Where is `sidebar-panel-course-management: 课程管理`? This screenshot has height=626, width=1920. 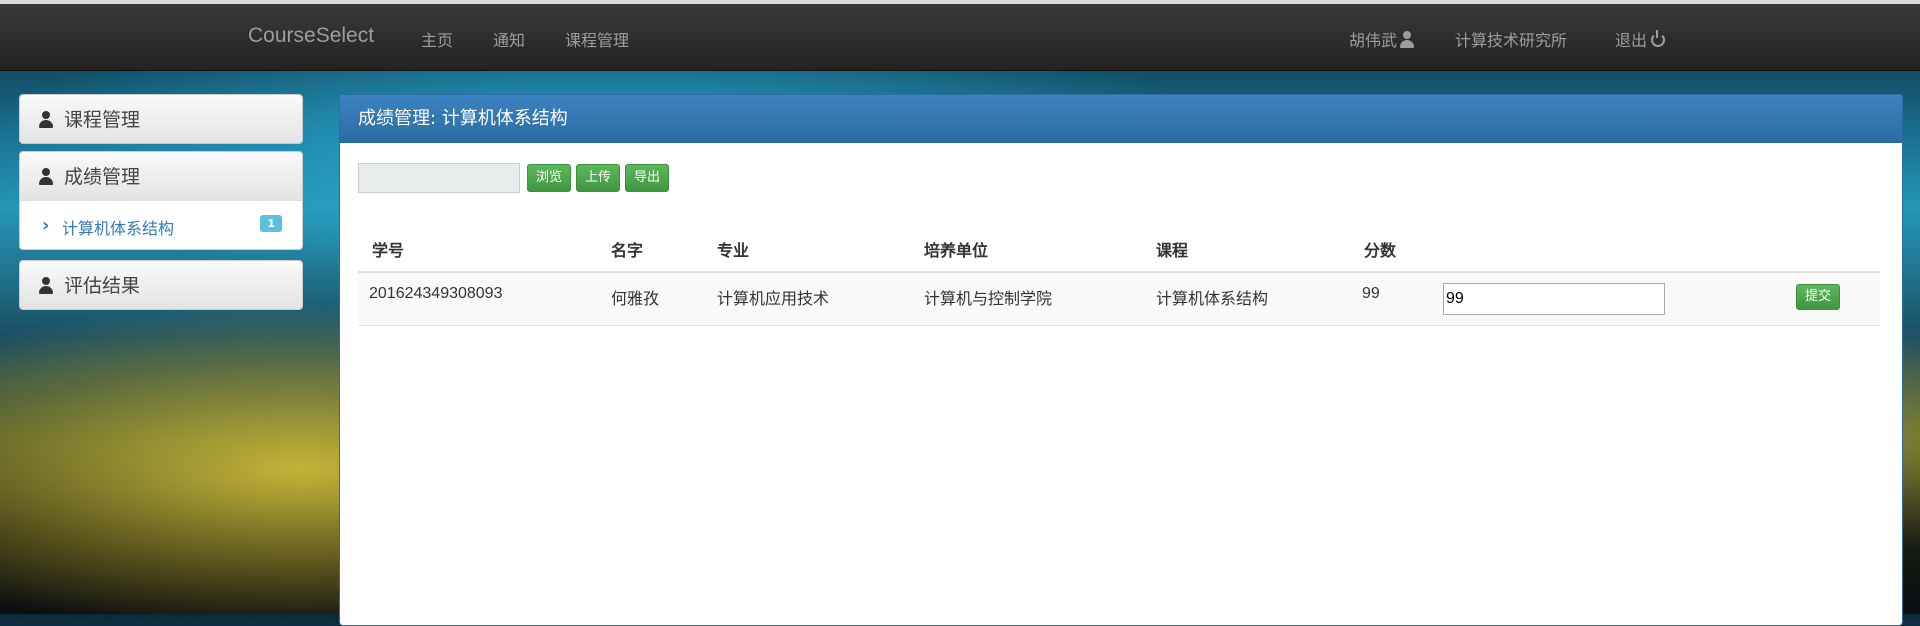 sidebar-panel-course-management: 课程管理 is located at coordinates (161, 119).